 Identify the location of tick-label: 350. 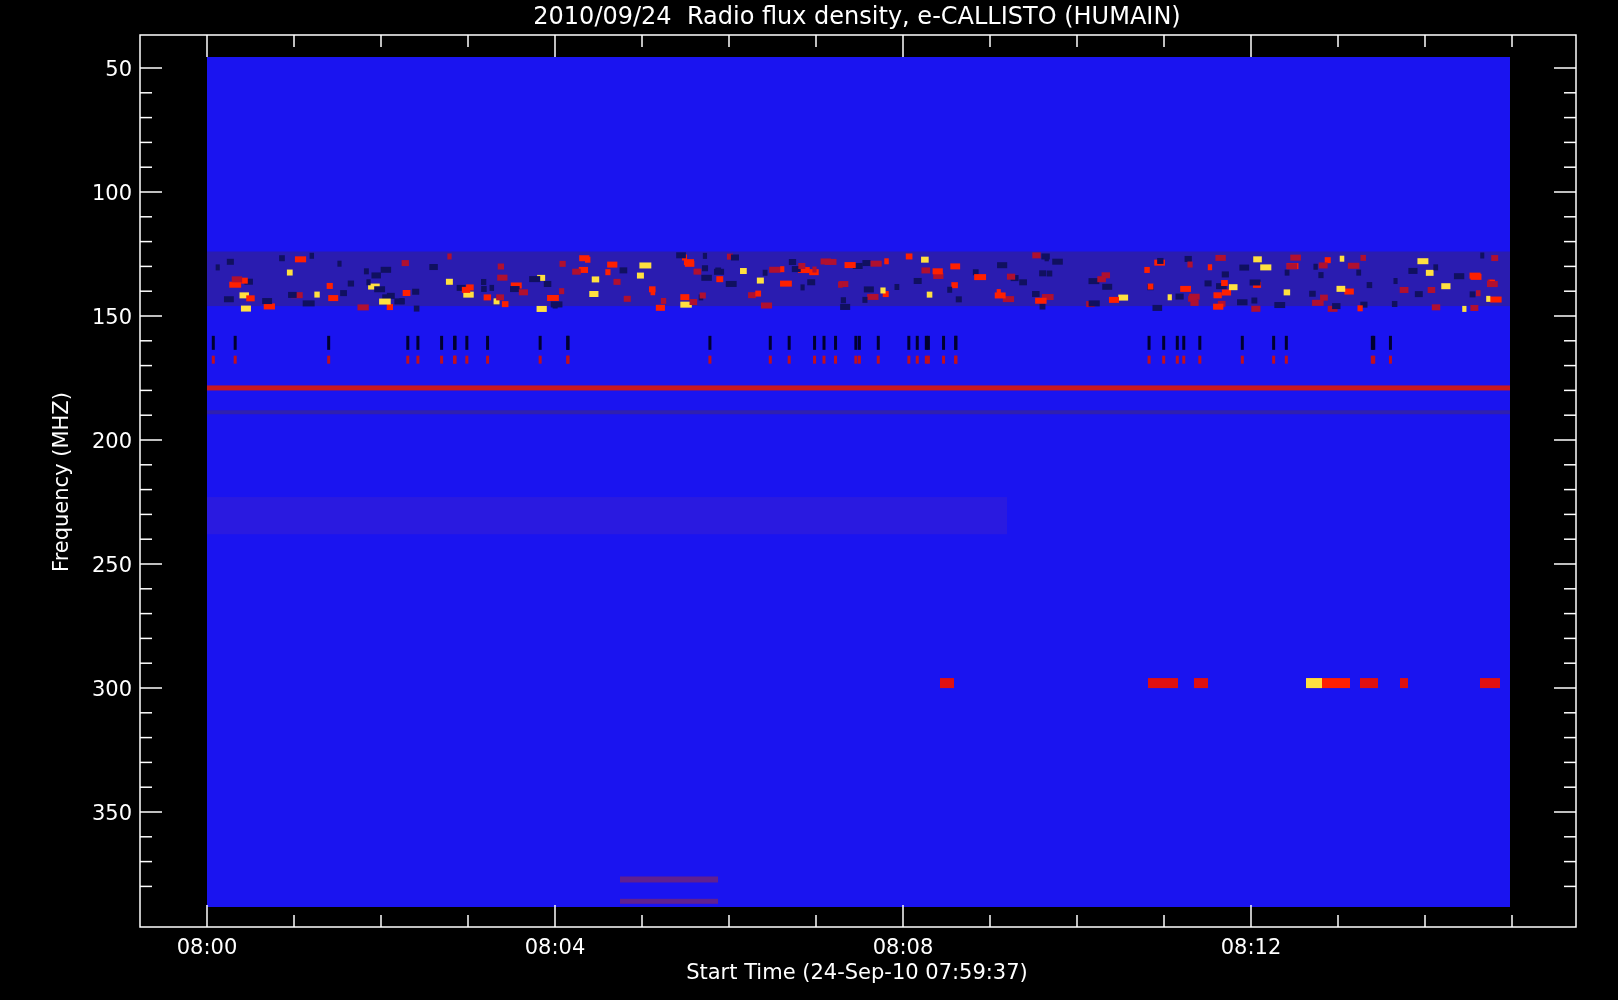
(111, 813).